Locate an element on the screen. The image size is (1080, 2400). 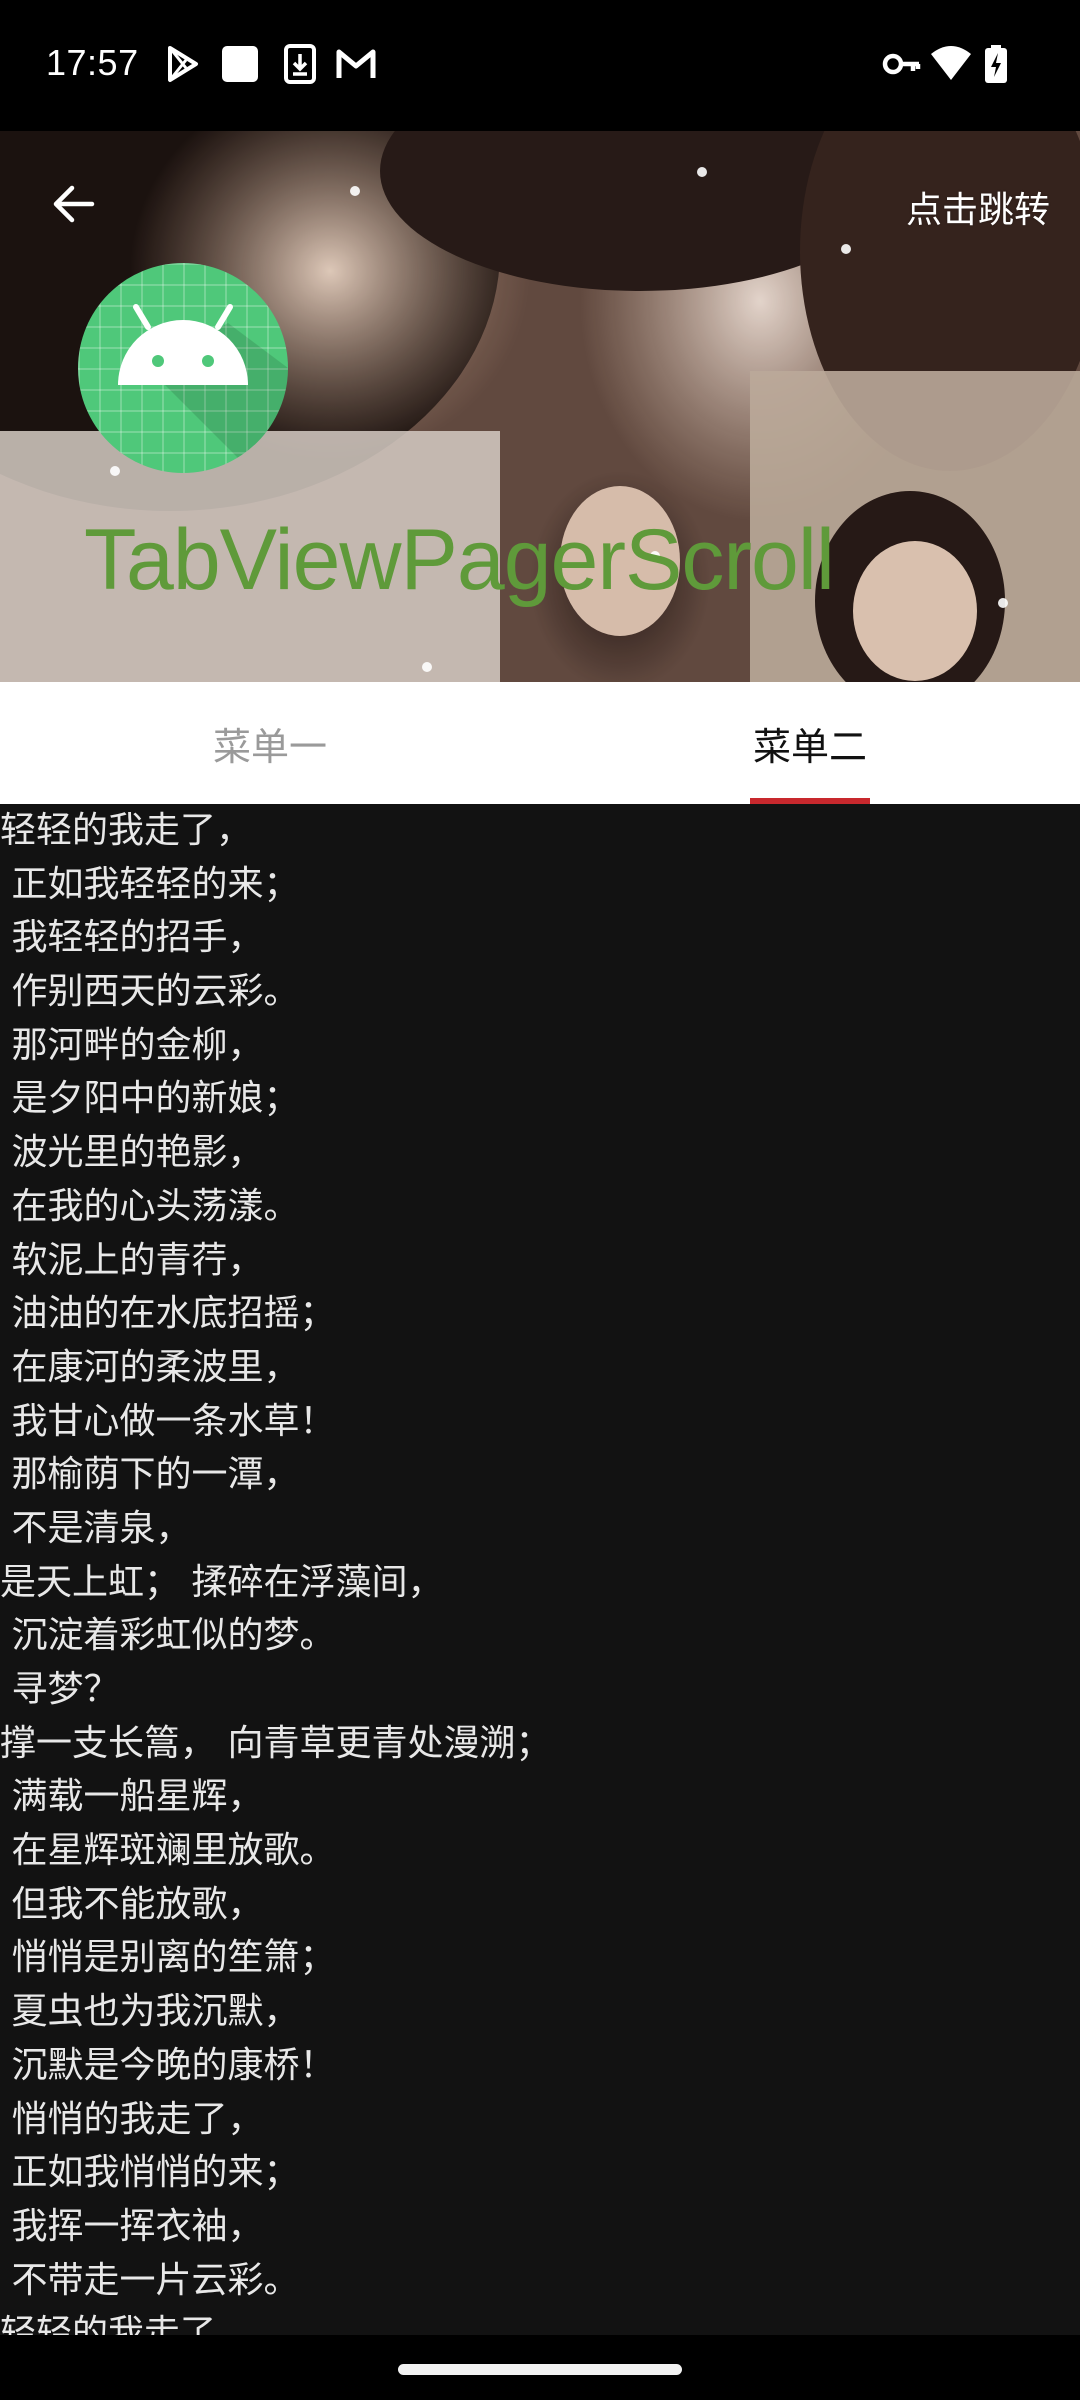
poem-line: 不带走一片云彩。 is located at coordinates (150, 2280).